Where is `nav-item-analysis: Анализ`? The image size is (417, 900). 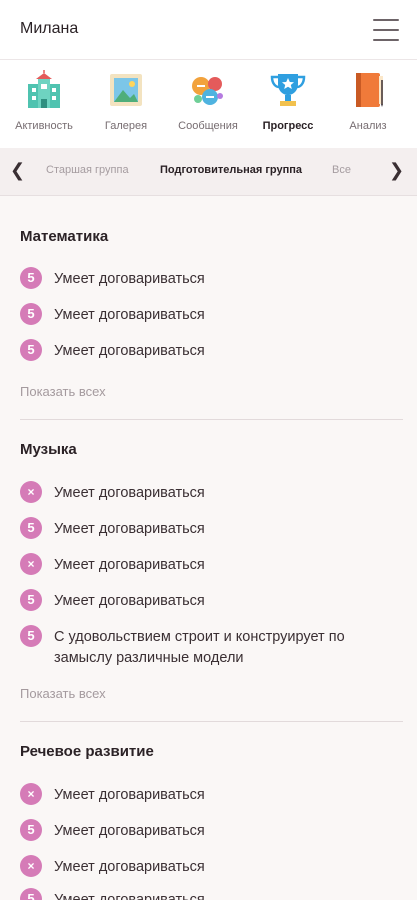 nav-item-analysis: Анализ is located at coordinates (368, 101).